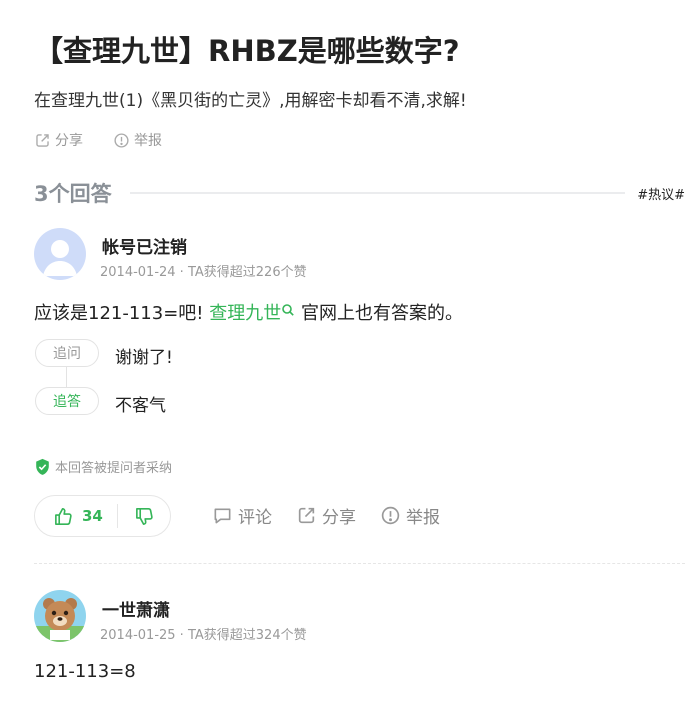 This screenshot has height=702, width=685. I want to click on question-actions: 分享 举报, so click(98, 140).